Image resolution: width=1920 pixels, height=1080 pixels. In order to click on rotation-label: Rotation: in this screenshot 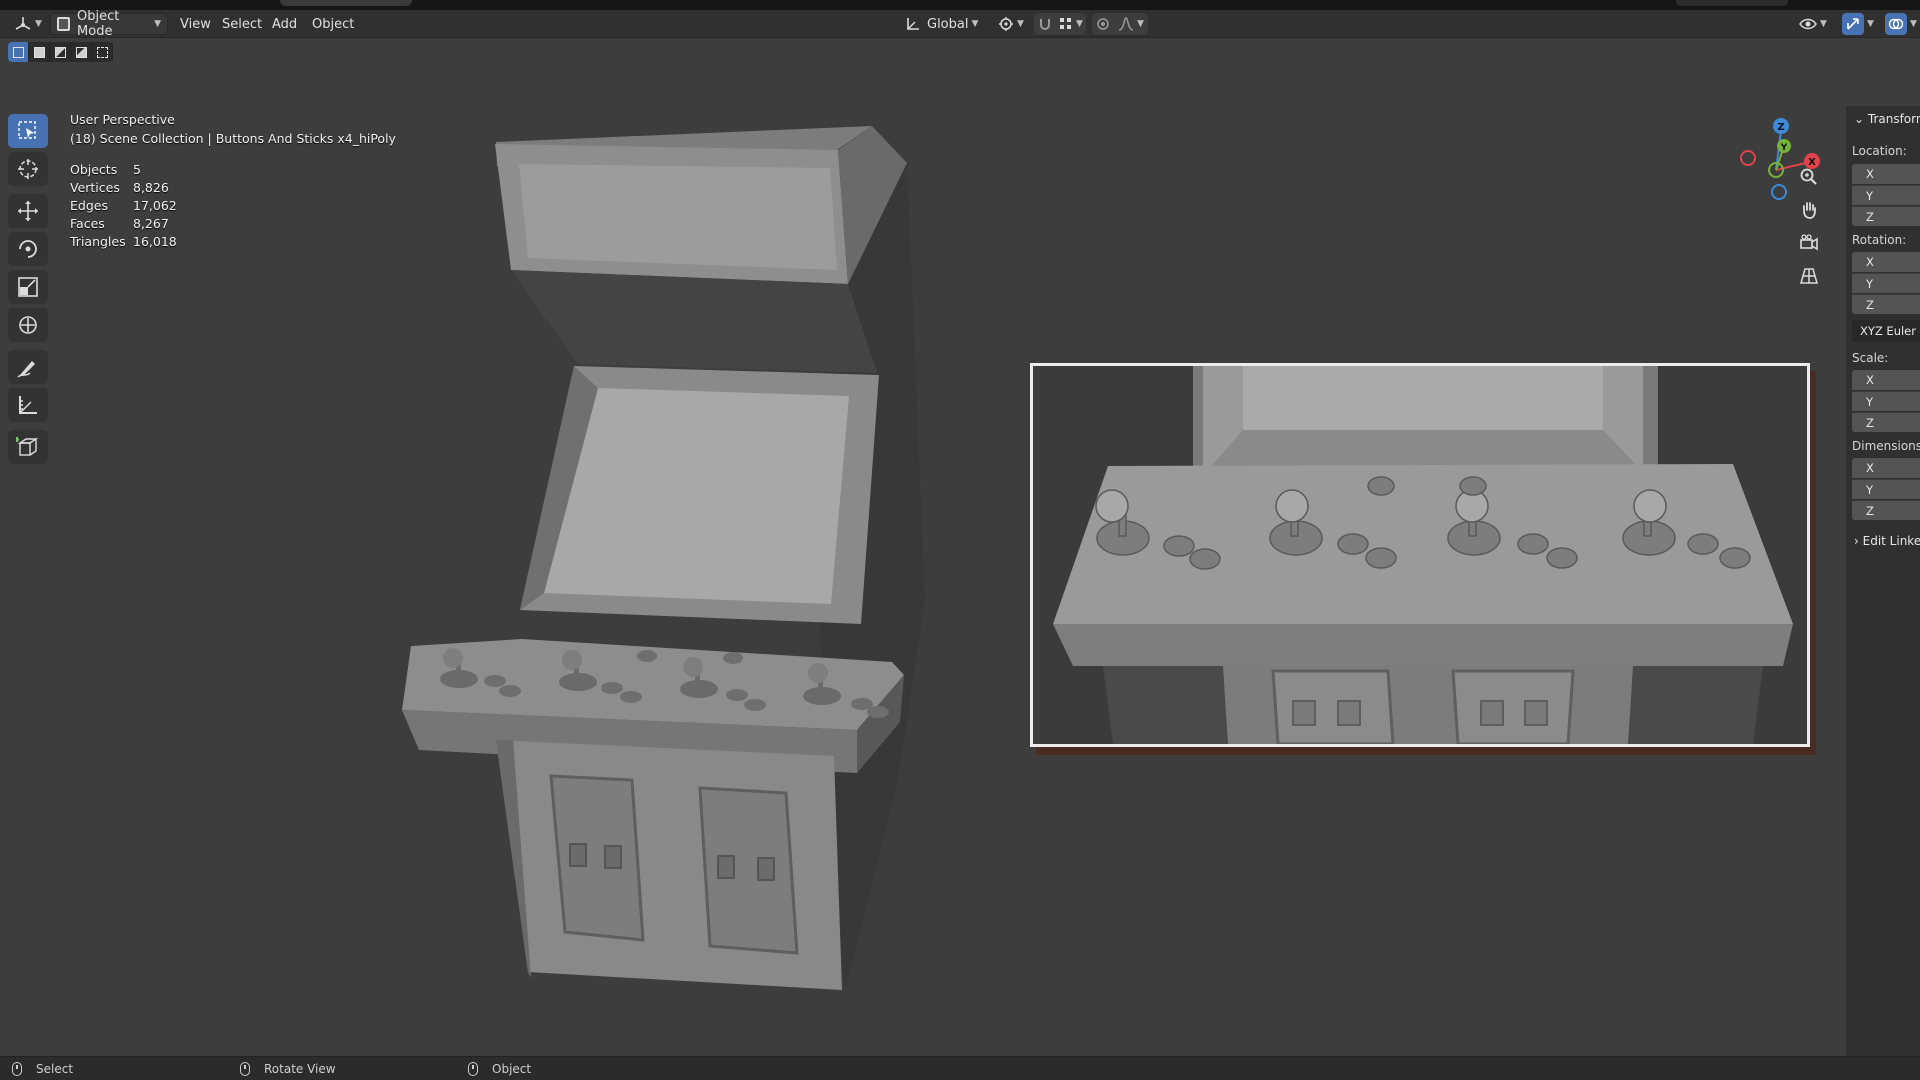, I will do `click(1879, 240)`.